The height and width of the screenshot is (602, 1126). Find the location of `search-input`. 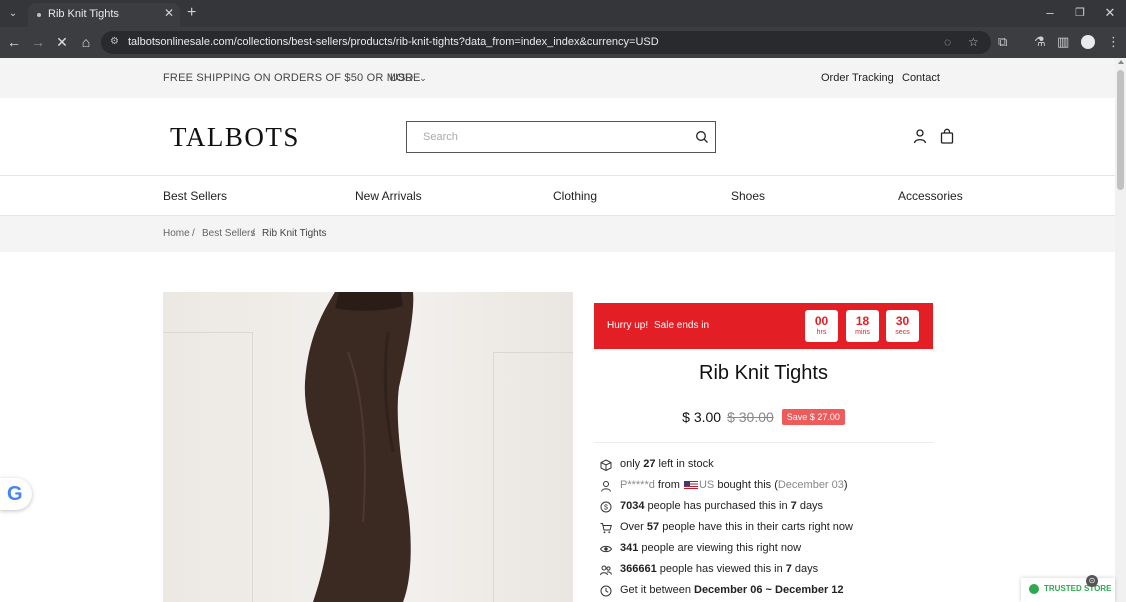

search-input is located at coordinates (547, 137).